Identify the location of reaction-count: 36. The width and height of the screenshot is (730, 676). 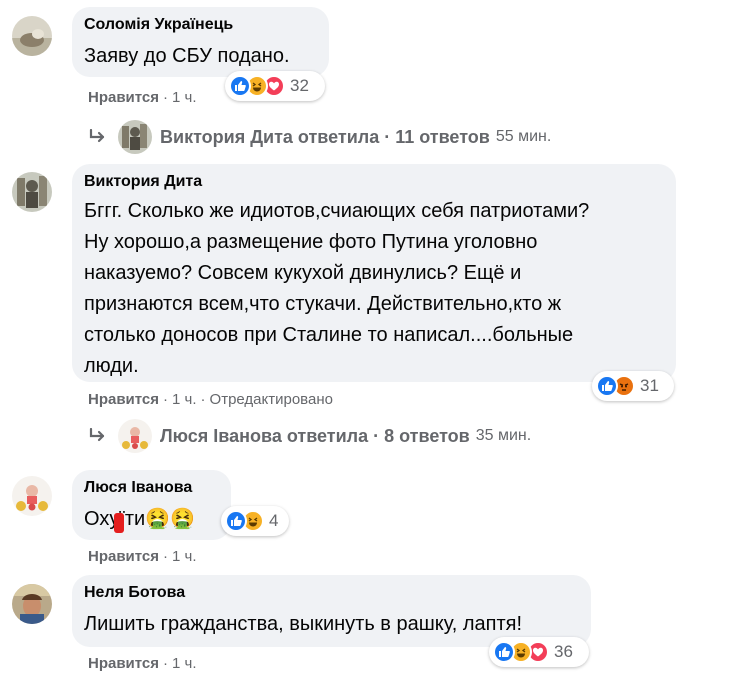
(563, 651).